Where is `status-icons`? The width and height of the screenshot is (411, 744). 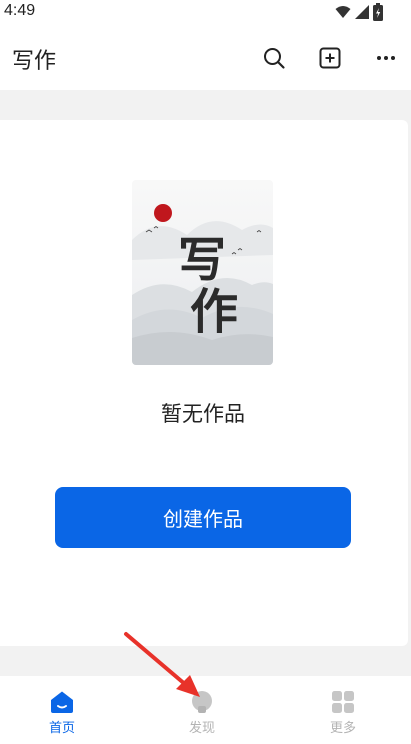 status-icons is located at coordinates (359, 12).